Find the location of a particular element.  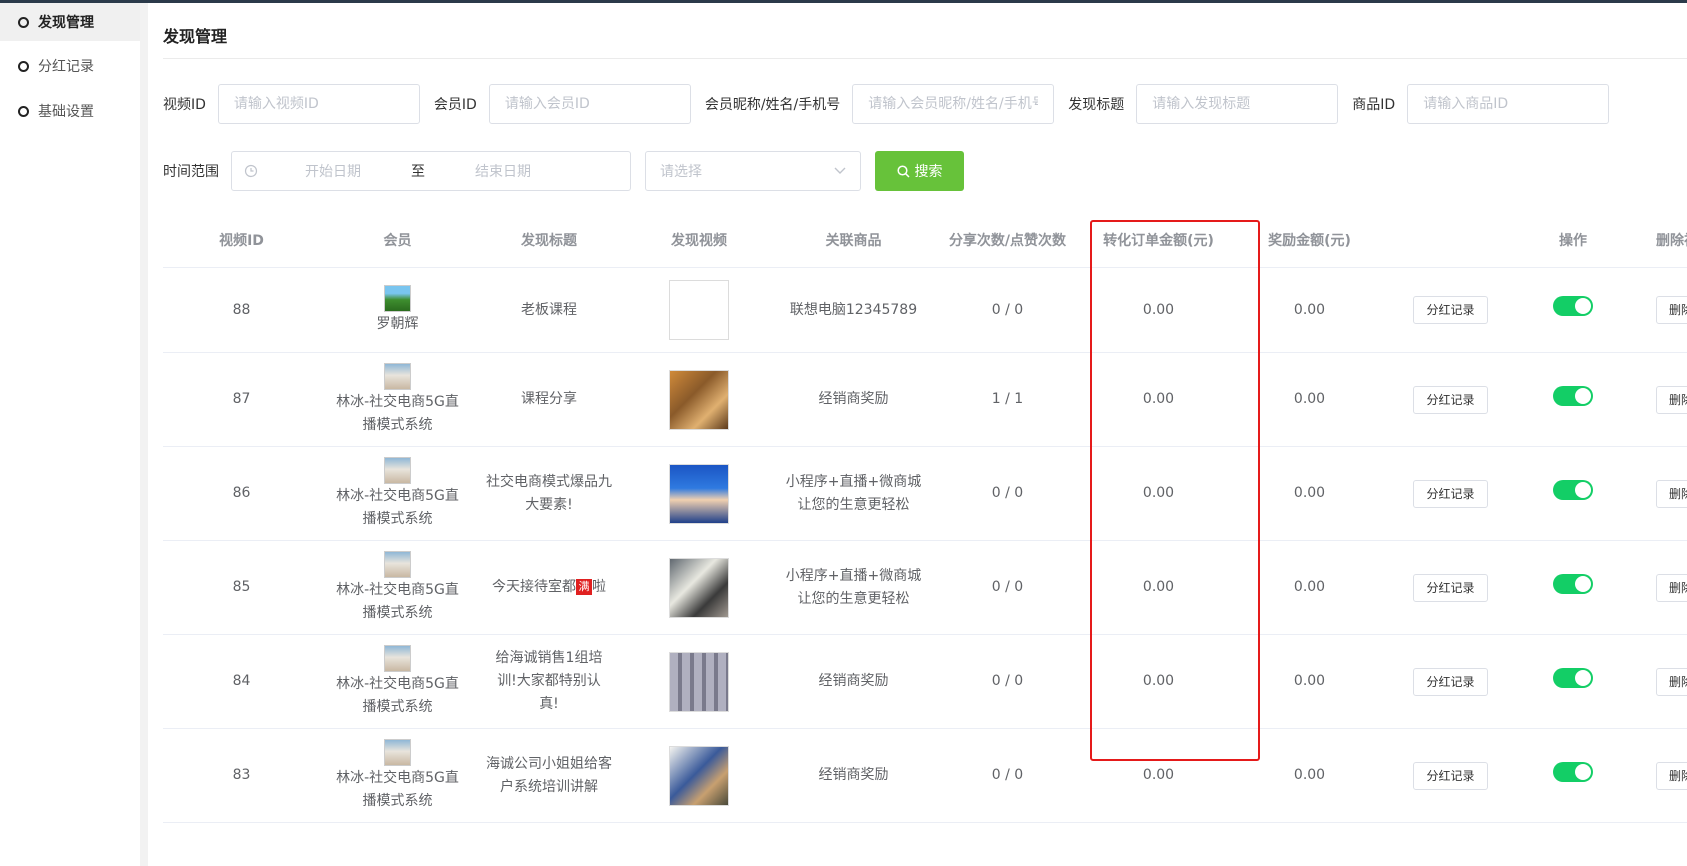

end-date-input: 结束日期 is located at coordinates (503, 171).